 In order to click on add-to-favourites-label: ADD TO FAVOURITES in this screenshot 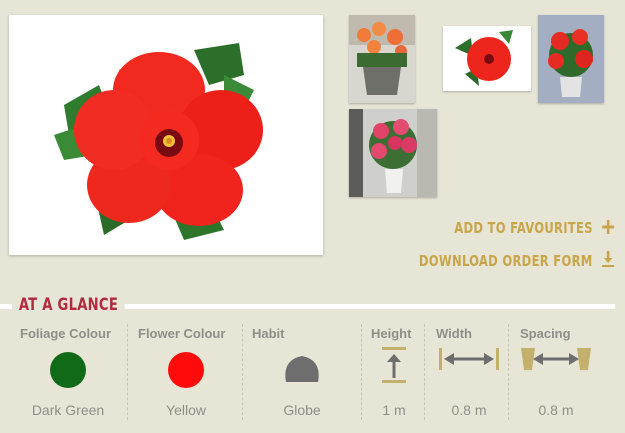, I will do `click(523, 228)`.